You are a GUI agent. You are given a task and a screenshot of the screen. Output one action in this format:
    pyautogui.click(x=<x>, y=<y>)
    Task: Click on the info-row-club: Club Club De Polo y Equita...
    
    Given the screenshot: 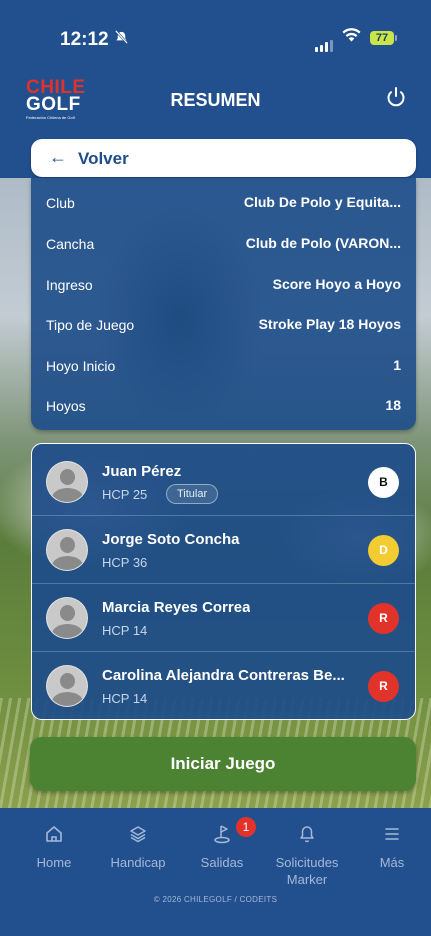 What is the action you would take?
    pyautogui.click(x=223, y=202)
    